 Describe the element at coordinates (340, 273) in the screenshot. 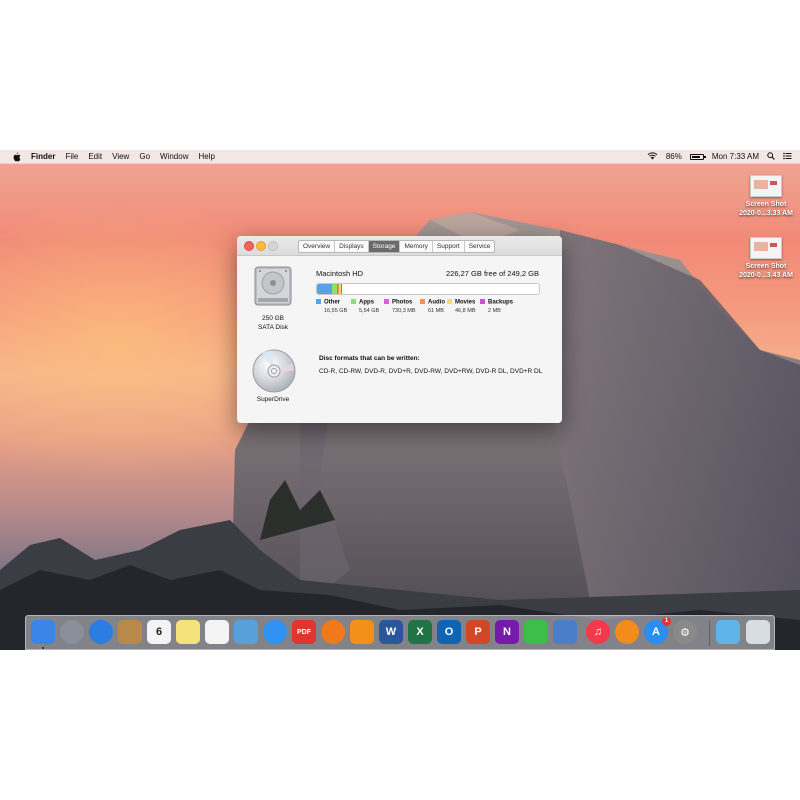

I see `volume-name: Macintosh HD` at that location.